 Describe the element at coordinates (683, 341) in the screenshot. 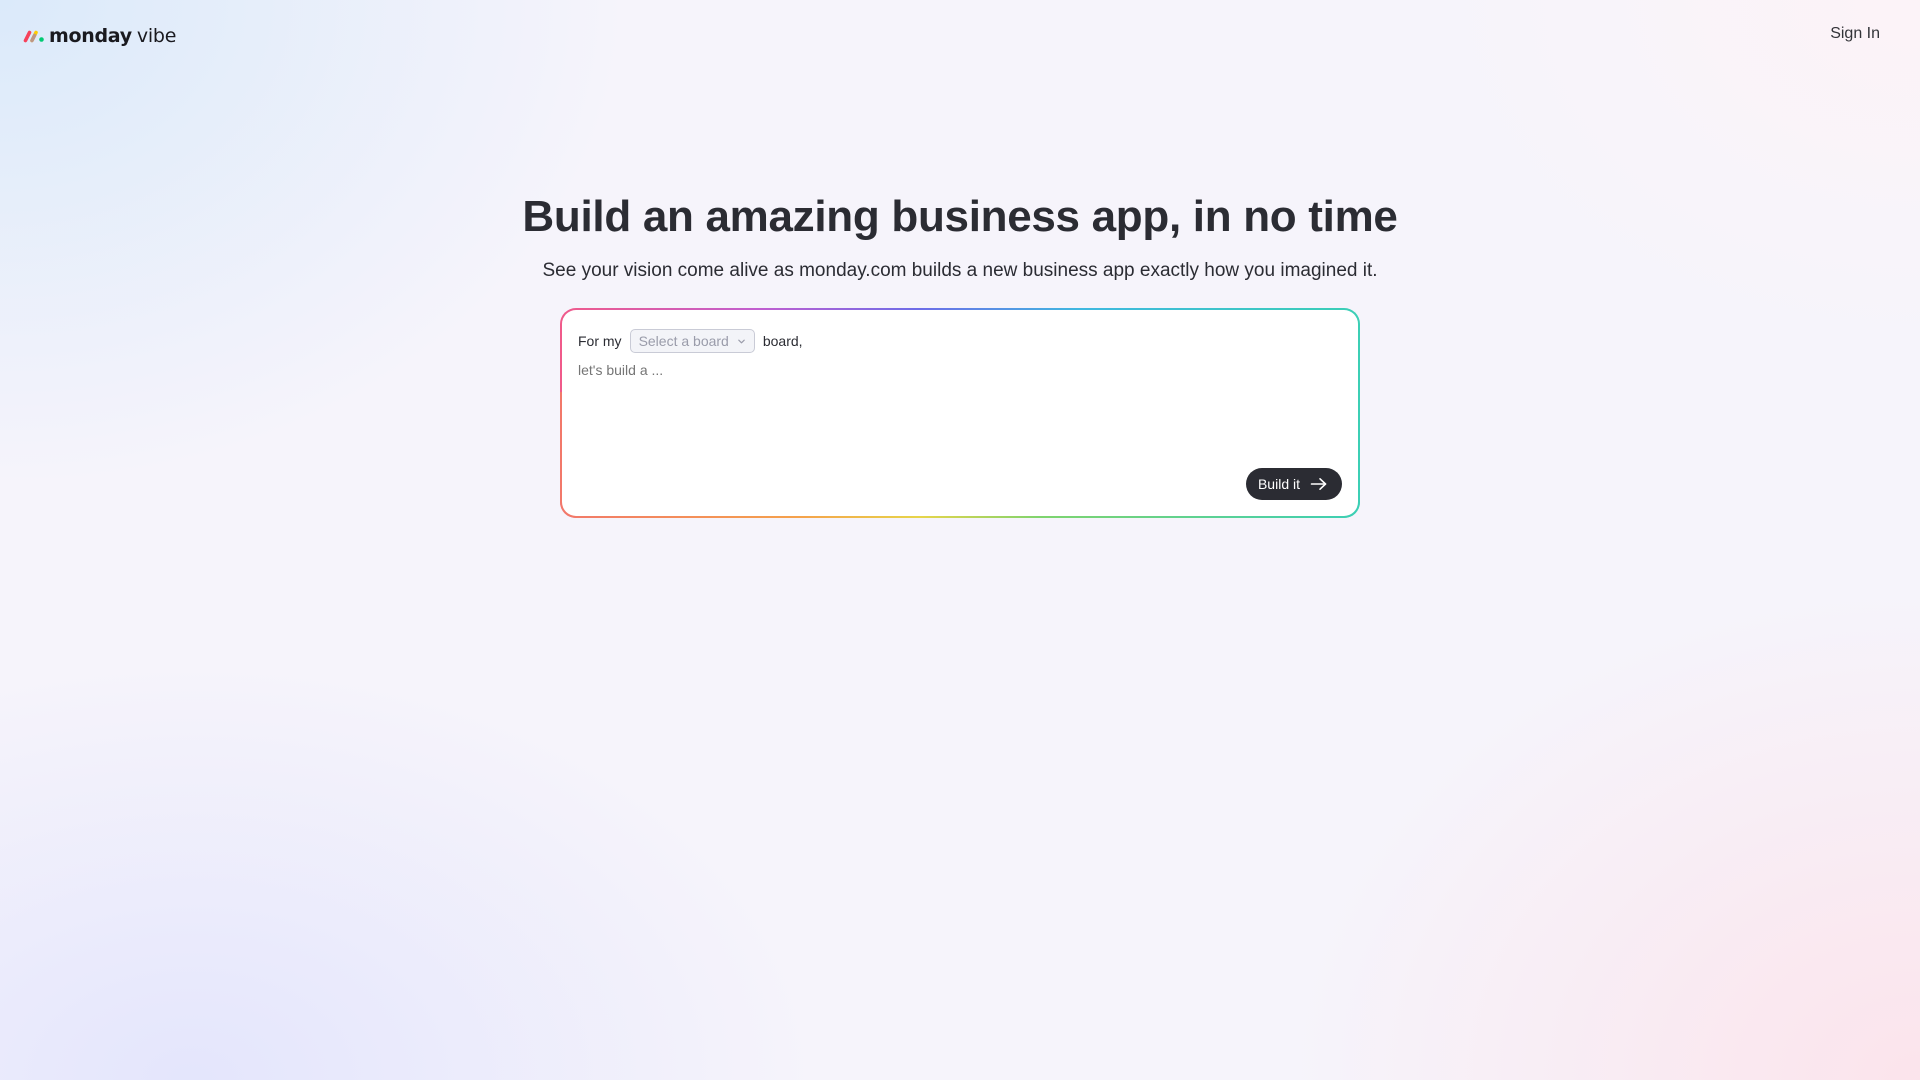

I see `board-select-placeholder: Select a board` at that location.